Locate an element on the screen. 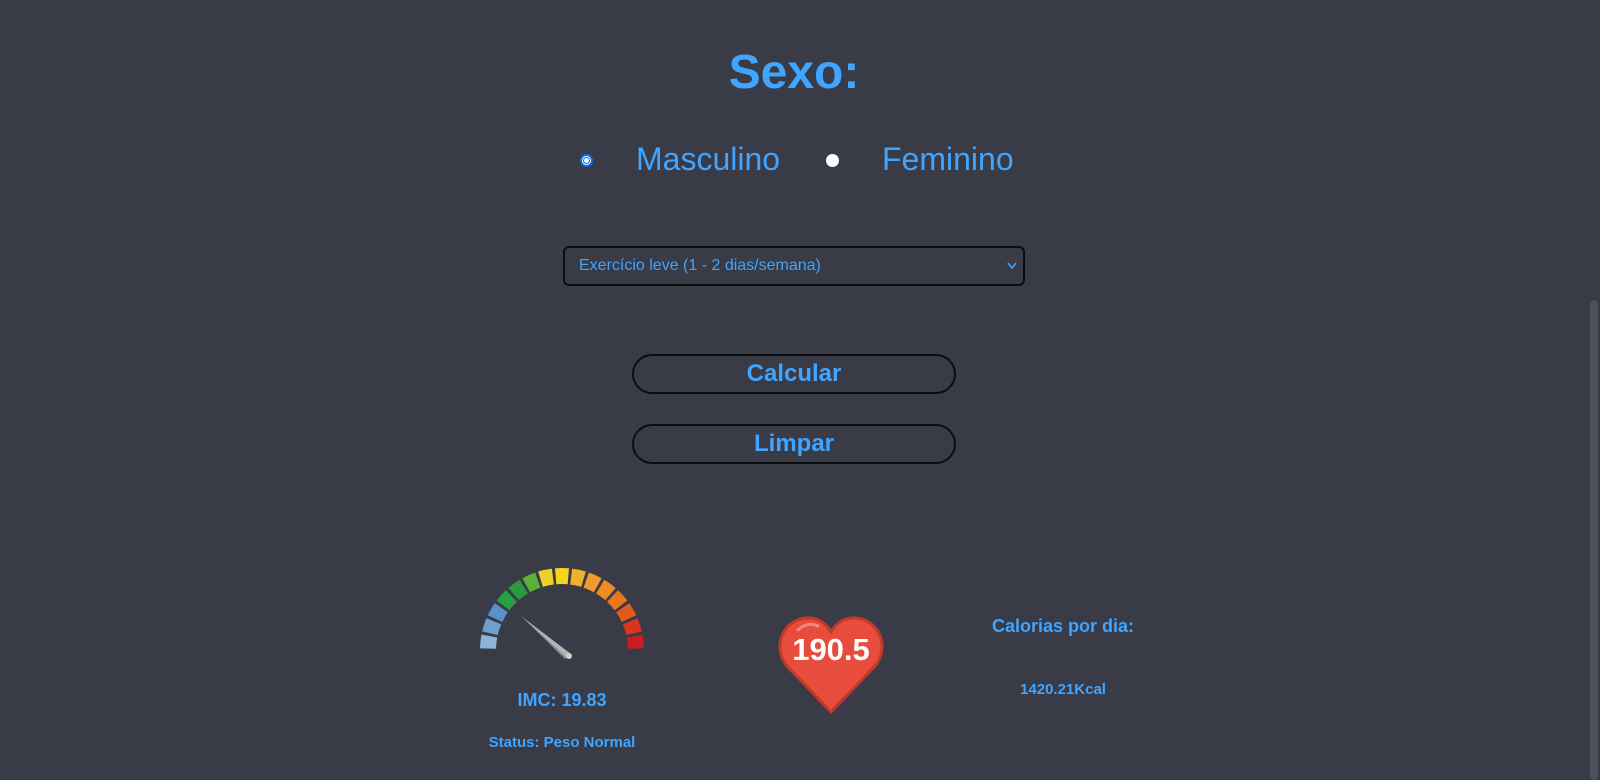  gauge-segments is located at coordinates (562, 608).